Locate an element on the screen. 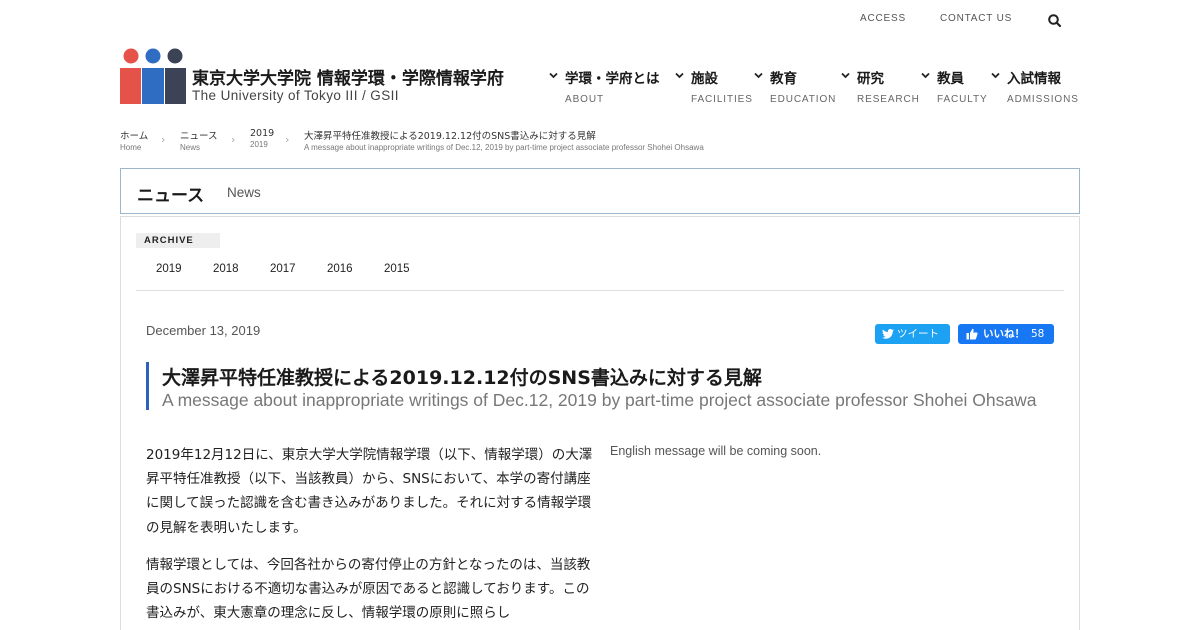  archive-year-link: 2019 is located at coordinates (169, 269).